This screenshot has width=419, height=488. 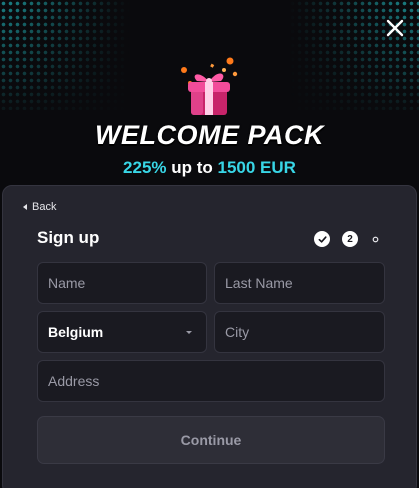 What do you see at coordinates (350, 239) in the screenshot?
I see `step-2-current: 2` at bounding box center [350, 239].